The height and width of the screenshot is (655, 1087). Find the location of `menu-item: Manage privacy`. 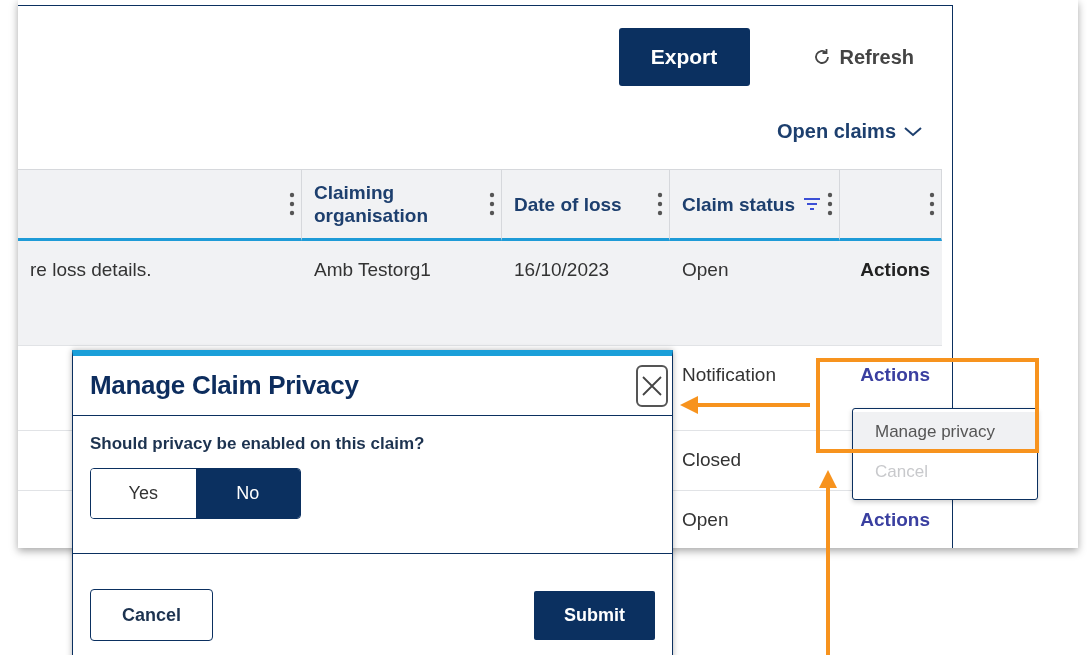

menu-item: Manage privacy is located at coordinates (945, 432).